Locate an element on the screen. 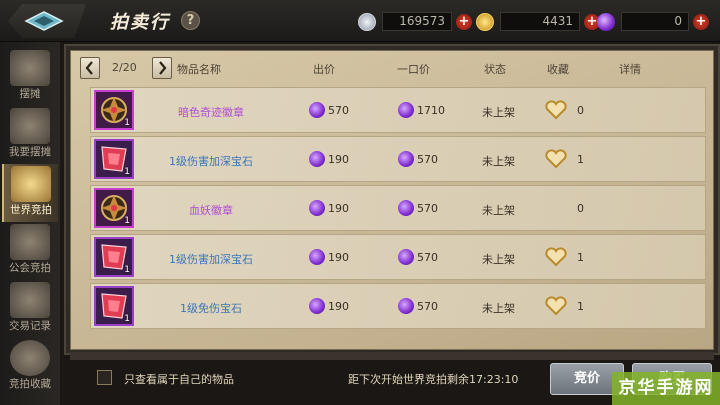 The height and width of the screenshot is (405, 720). sidebar-item-auction-favorites: 竞拍收藏 is located at coordinates (30, 367).